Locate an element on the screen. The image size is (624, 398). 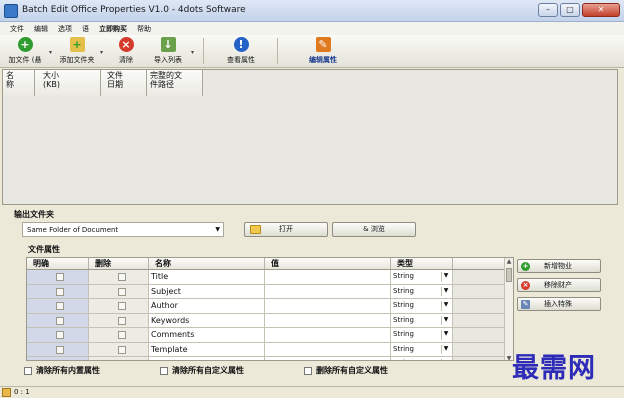
scroll-up-icon: ▲ is located at coordinates (509, 261).